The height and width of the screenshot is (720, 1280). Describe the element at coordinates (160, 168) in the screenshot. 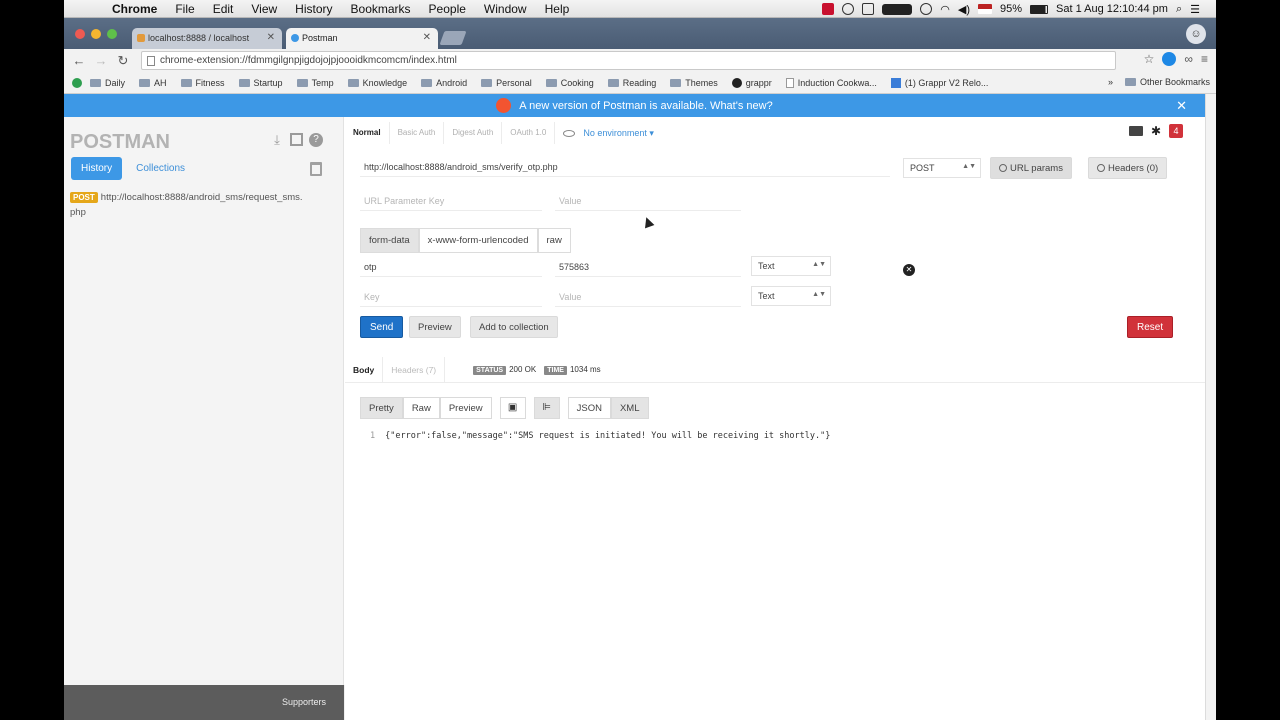

I see `tab-collections: Collections` at that location.